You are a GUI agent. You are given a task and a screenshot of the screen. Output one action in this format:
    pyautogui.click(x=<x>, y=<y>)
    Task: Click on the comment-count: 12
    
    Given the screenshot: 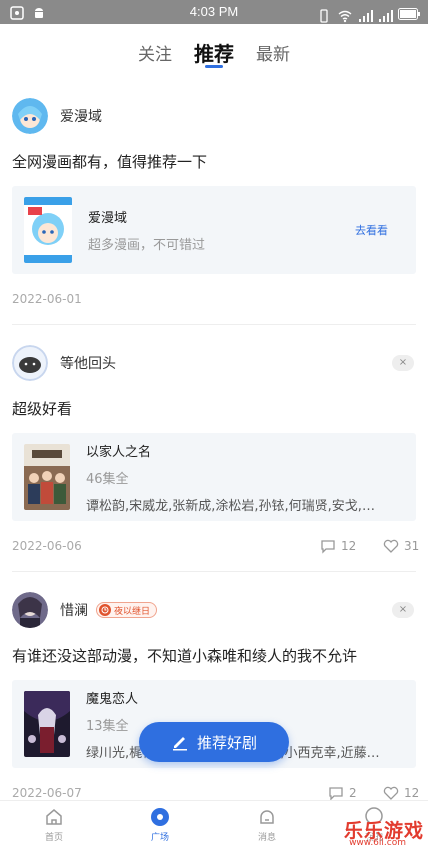 What is the action you would take?
    pyautogui.click(x=349, y=546)
    